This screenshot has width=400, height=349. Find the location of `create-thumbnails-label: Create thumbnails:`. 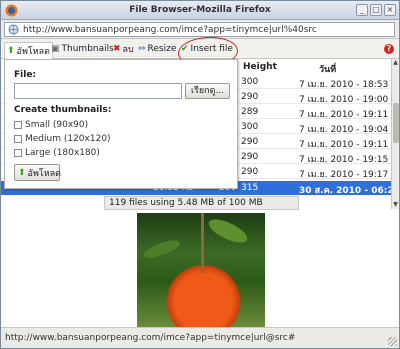

create-thumbnails-label: Create thumbnails: is located at coordinates (63, 110).